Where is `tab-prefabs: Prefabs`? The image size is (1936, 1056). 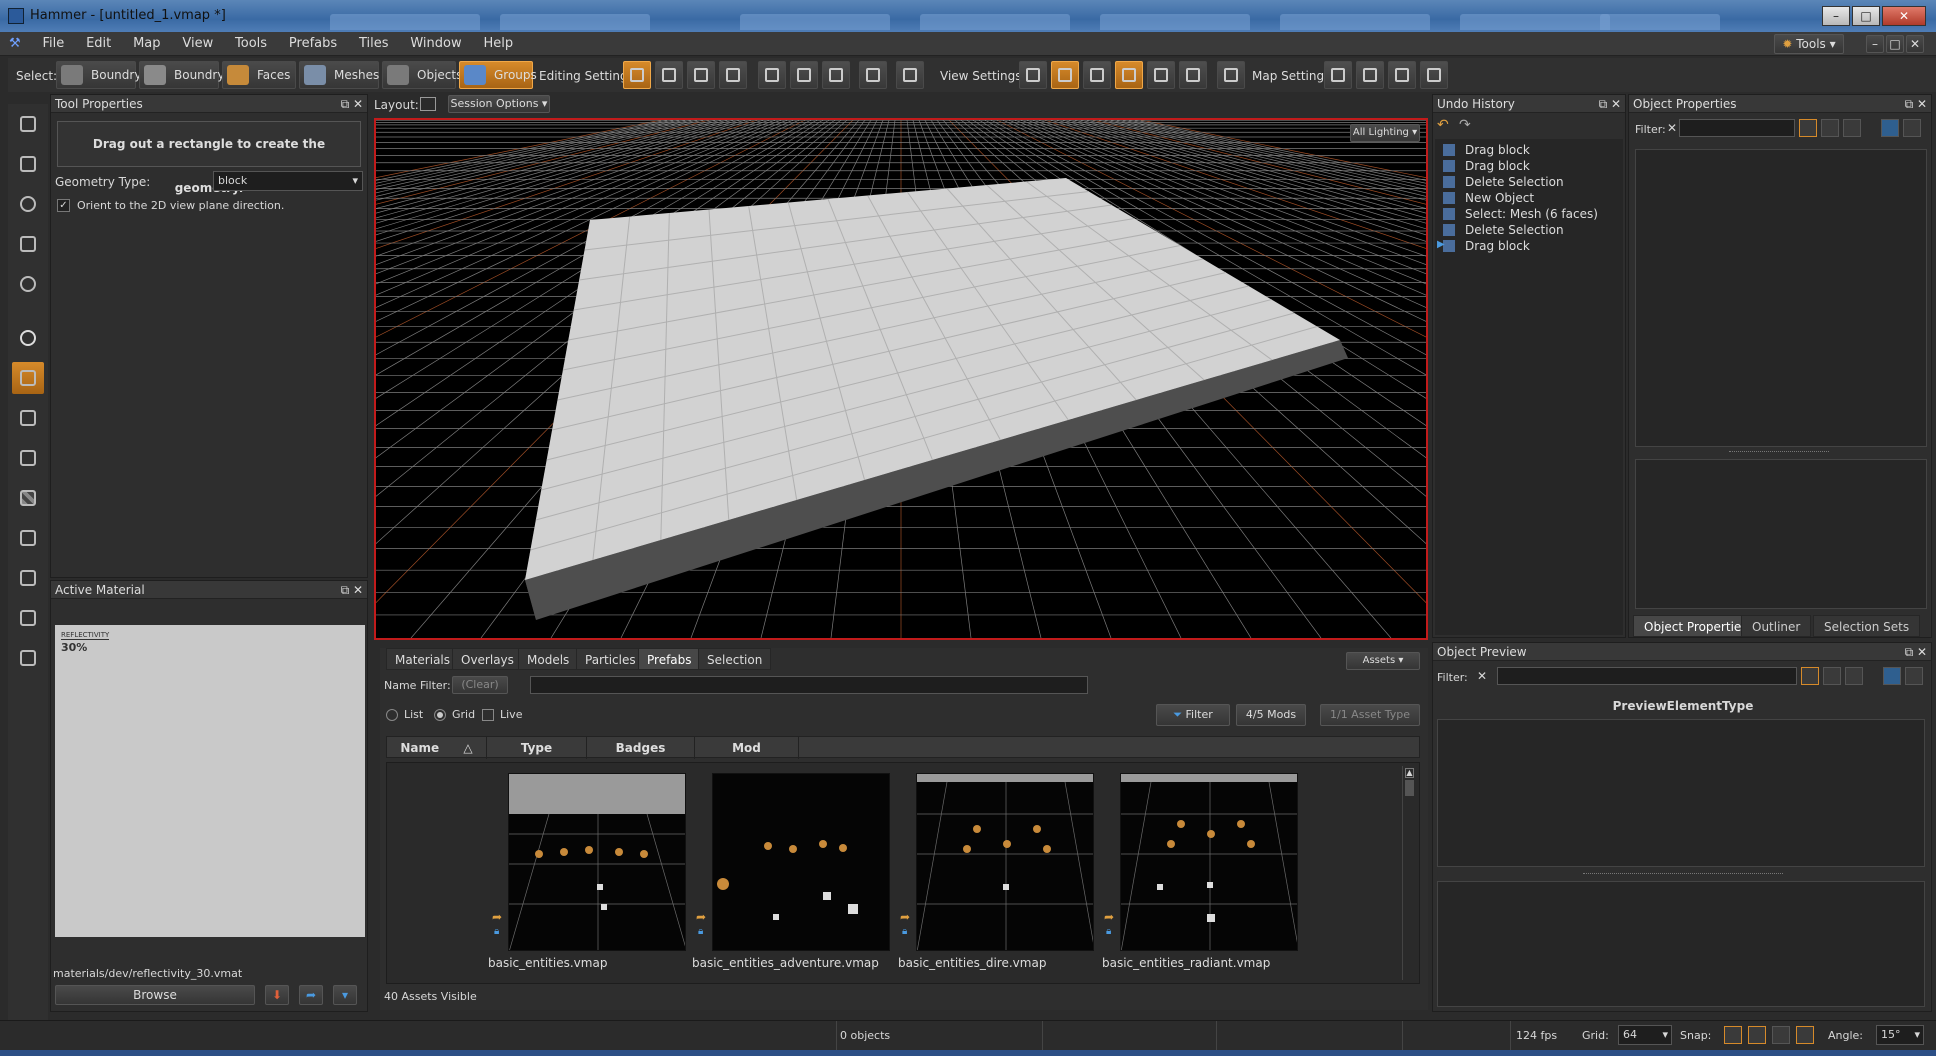
tab-prefabs: Prefabs is located at coordinates (669, 659).